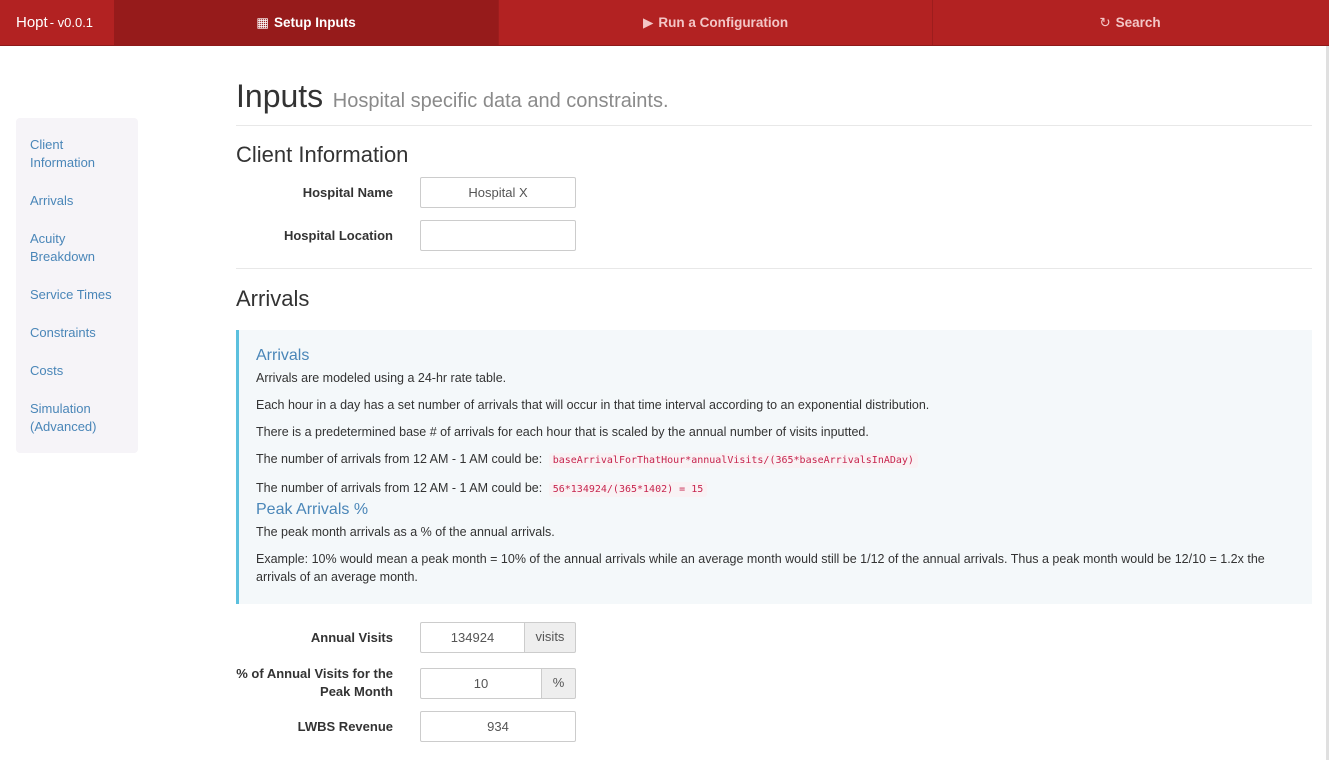  Describe the element at coordinates (312, 509) in the screenshot. I see `callout-peak-heading: Peak Arrivals %` at that location.